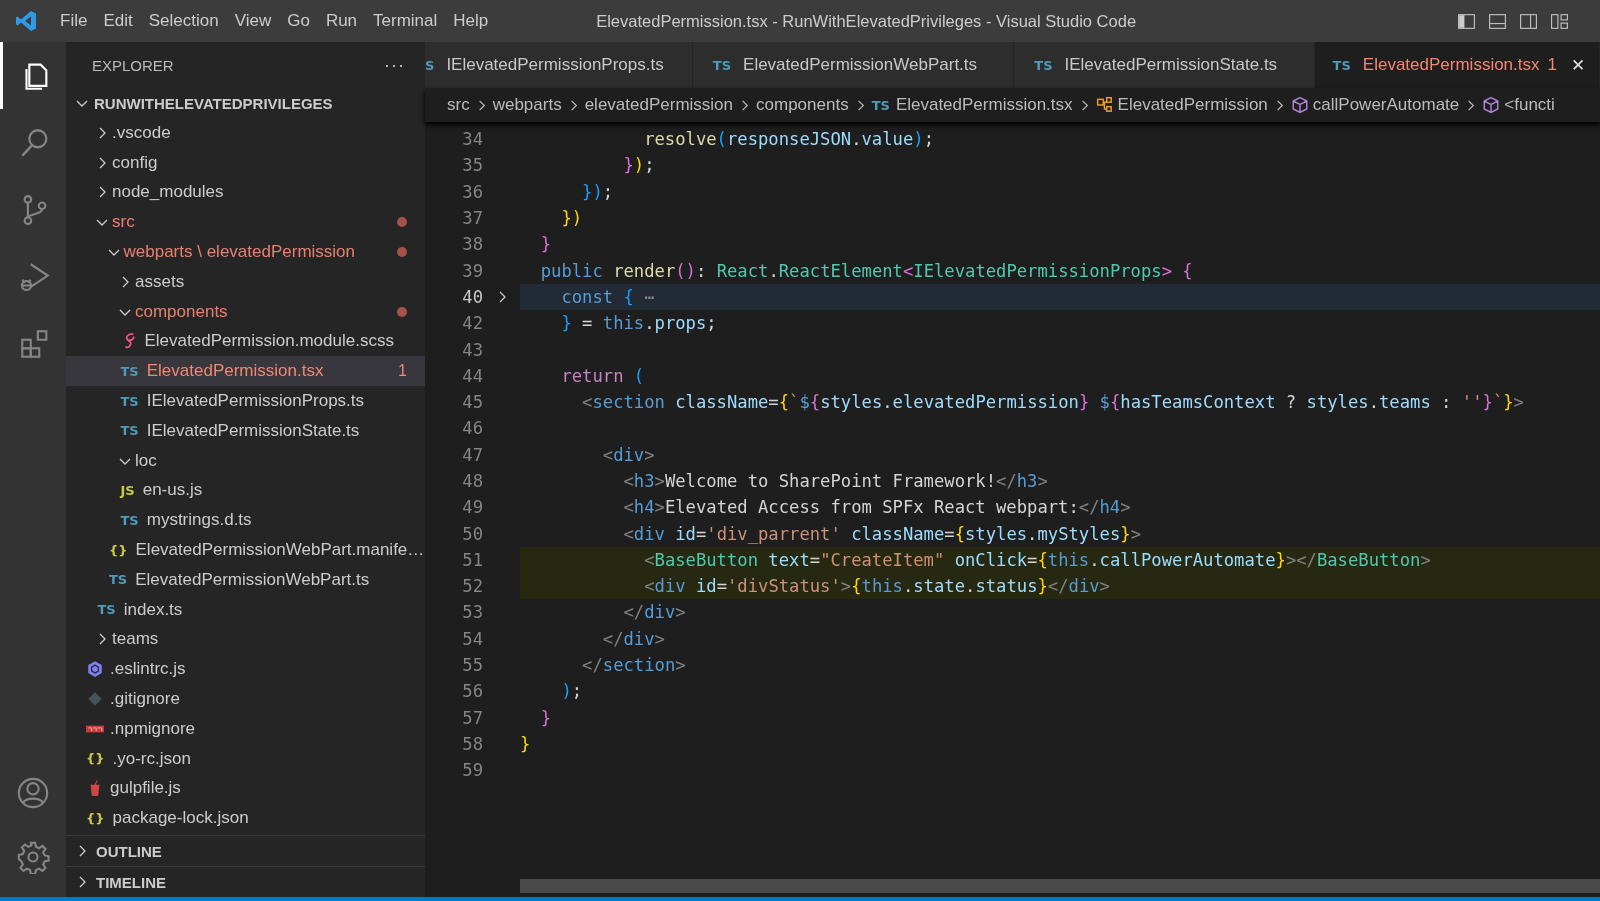 This screenshot has height=901, width=1600. Describe the element at coordinates (129, 851) in the screenshot. I see `section-title: OUTLINE` at that location.